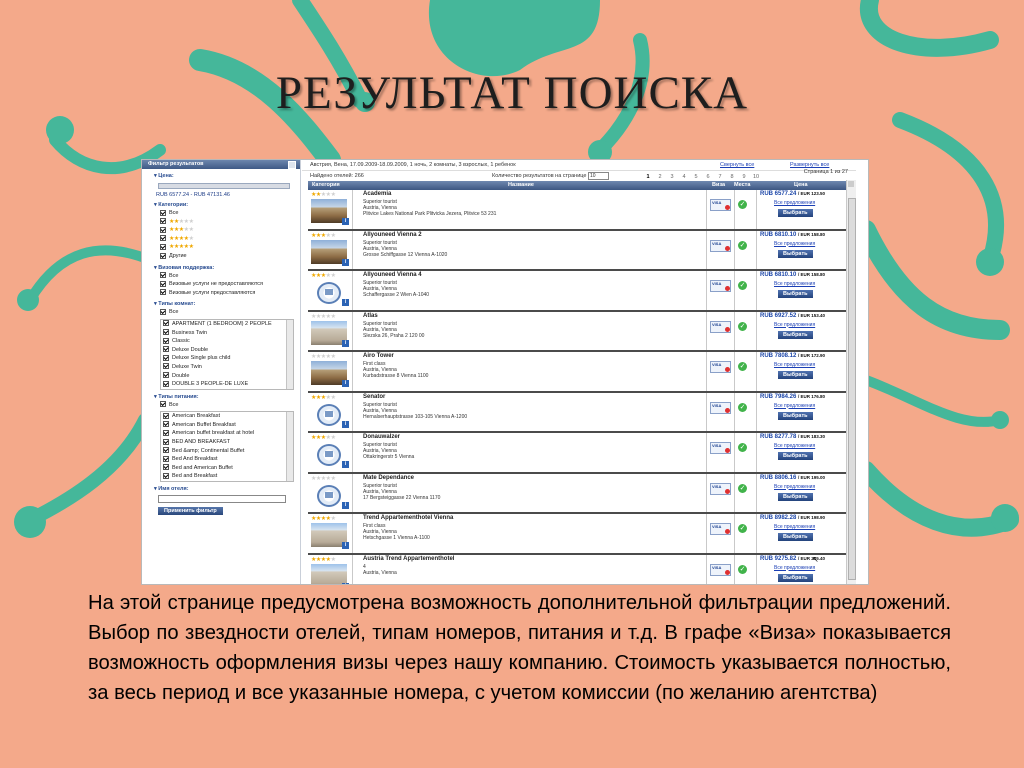  What do you see at coordinates (228, 451) in the screenshot?
I see `meal-filter-item: Bed &amp; Continental Buffet` at bounding box center [228, 451].